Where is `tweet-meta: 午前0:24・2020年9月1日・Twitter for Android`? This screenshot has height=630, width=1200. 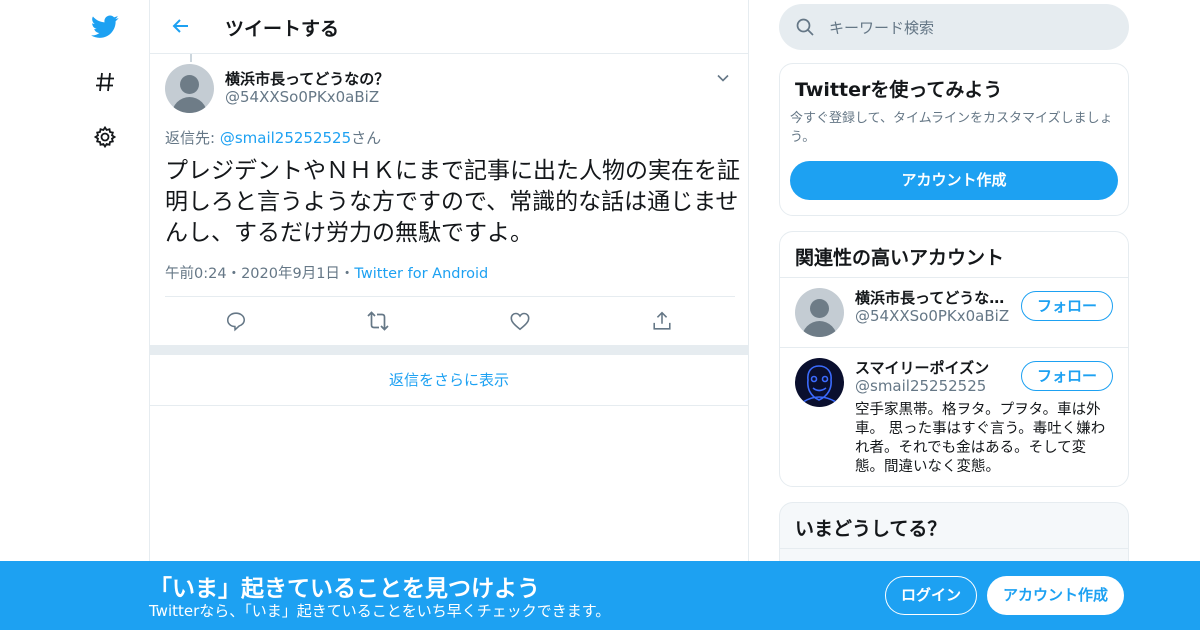 tweet-meta: 午前0:24・2020年9月1日・Twitter for Android is located at coordinates (326, 272).